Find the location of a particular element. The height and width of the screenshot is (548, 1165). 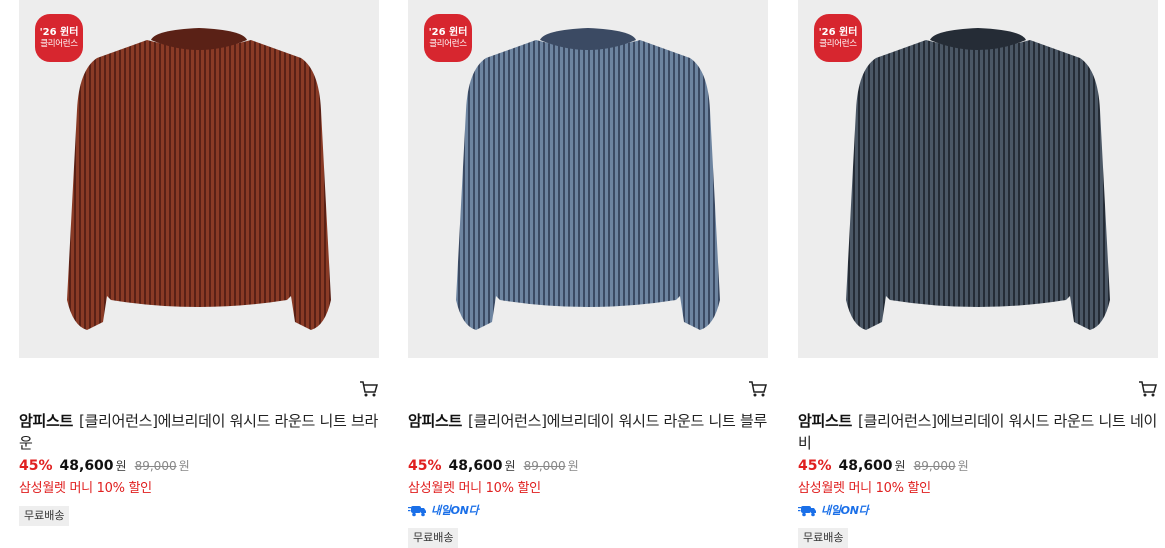

product-name: [클리어런스]에브리데이 워시드 라운드 니트 블루 is located at coordinates (617, 421).